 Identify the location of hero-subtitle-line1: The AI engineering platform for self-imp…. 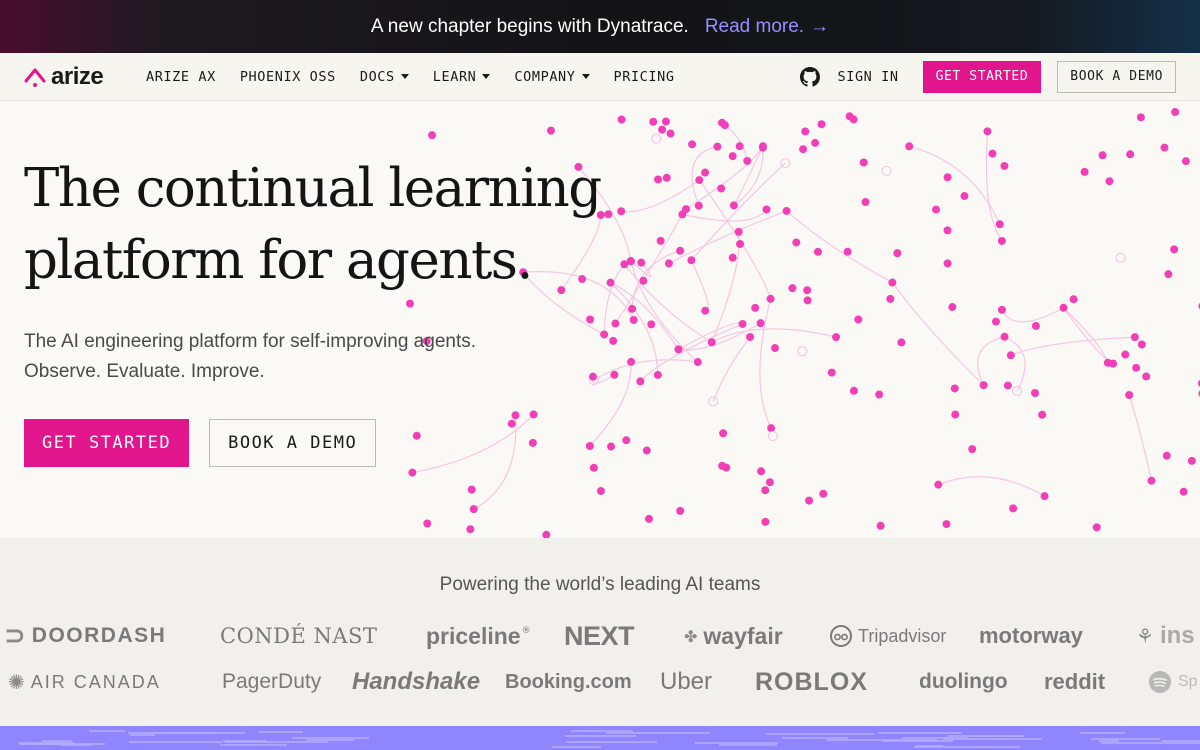
(250, 341).